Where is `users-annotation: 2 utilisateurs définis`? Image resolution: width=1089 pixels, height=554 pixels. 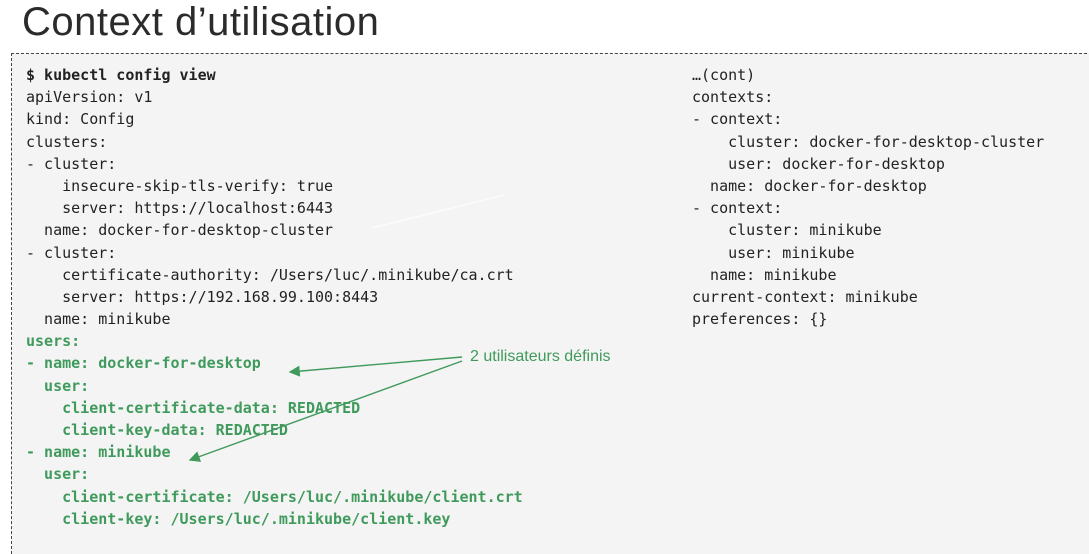 users-annotation: 2 utilisateurs définis is located at coordinates (540, 356).